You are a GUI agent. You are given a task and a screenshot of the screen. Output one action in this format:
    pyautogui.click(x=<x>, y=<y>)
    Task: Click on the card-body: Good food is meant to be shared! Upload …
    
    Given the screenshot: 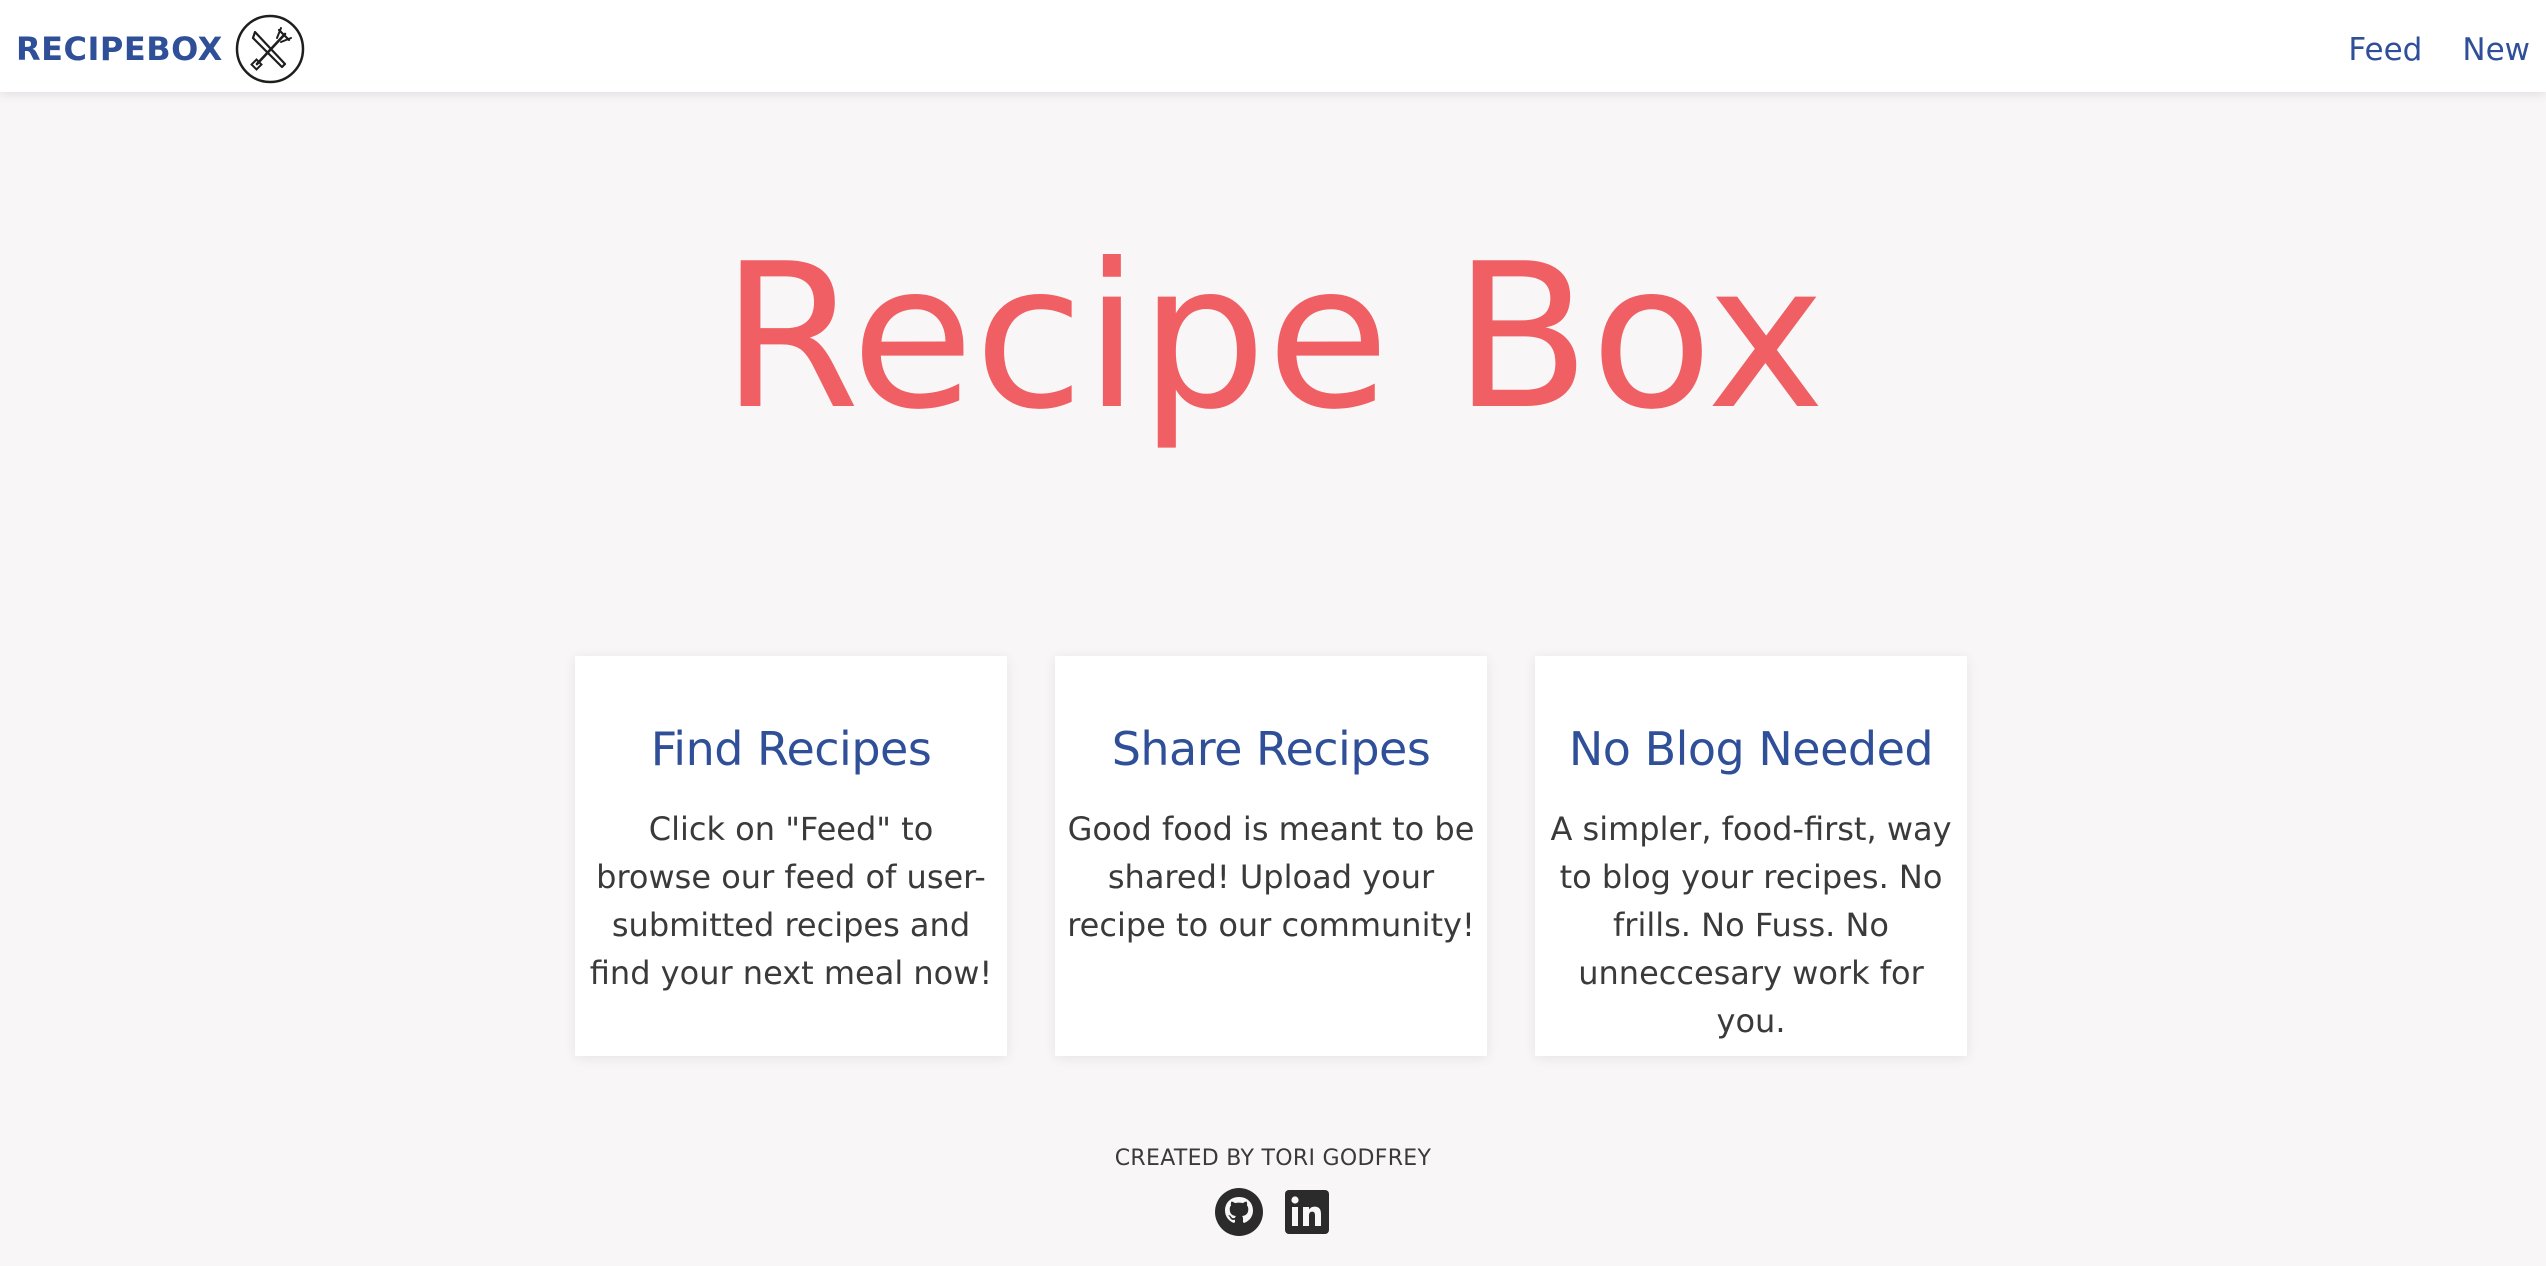 What is the action you would take?
    pyautogui.click(x=1271, y=876)
    